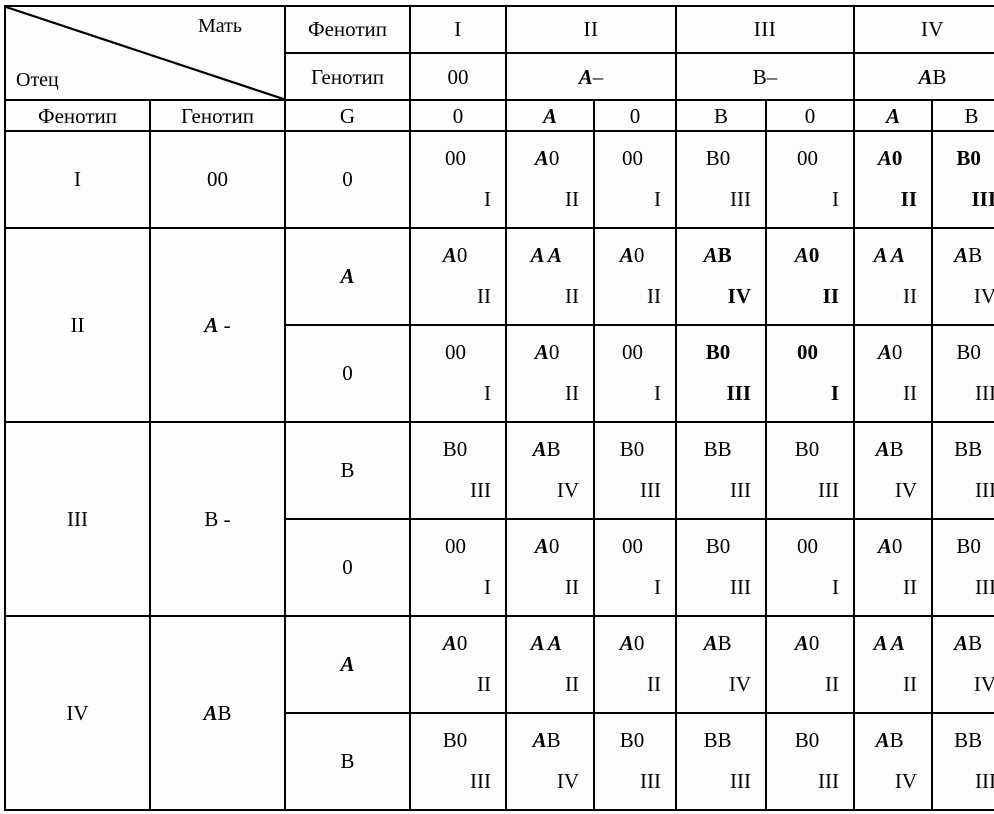  What do you see at coordinates (77, 115) in the screenshot?
I see `father-phenotype-header-label: Фенотип` at bounding box center [77, 115].